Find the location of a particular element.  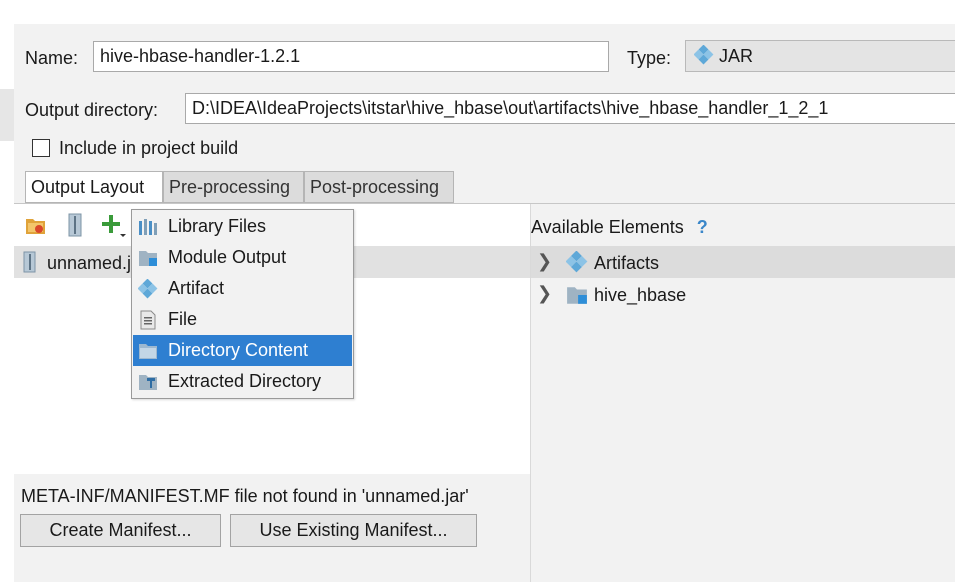

layout-toolbar is located at coordinates (77, 226).